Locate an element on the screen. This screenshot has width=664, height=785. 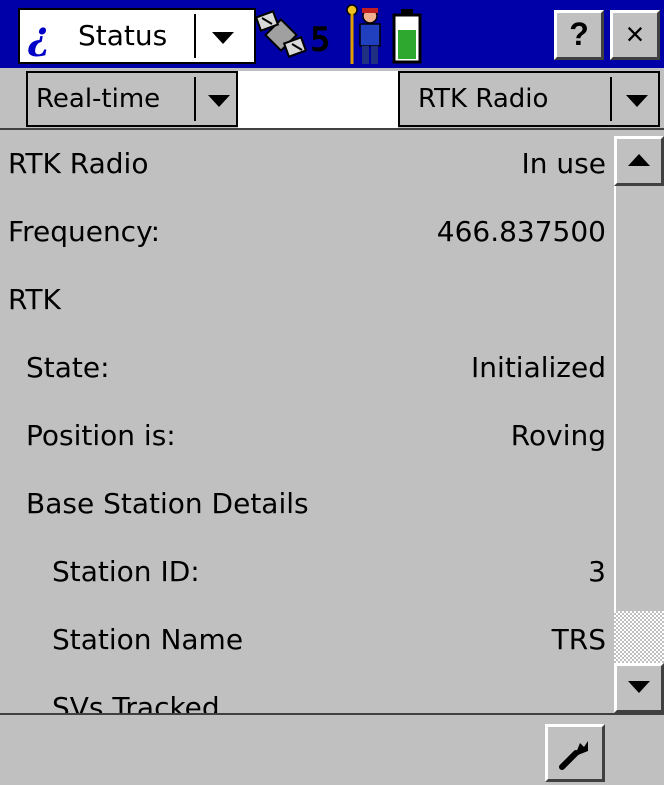
scroll-up-button is located at coordinates (639, 161).